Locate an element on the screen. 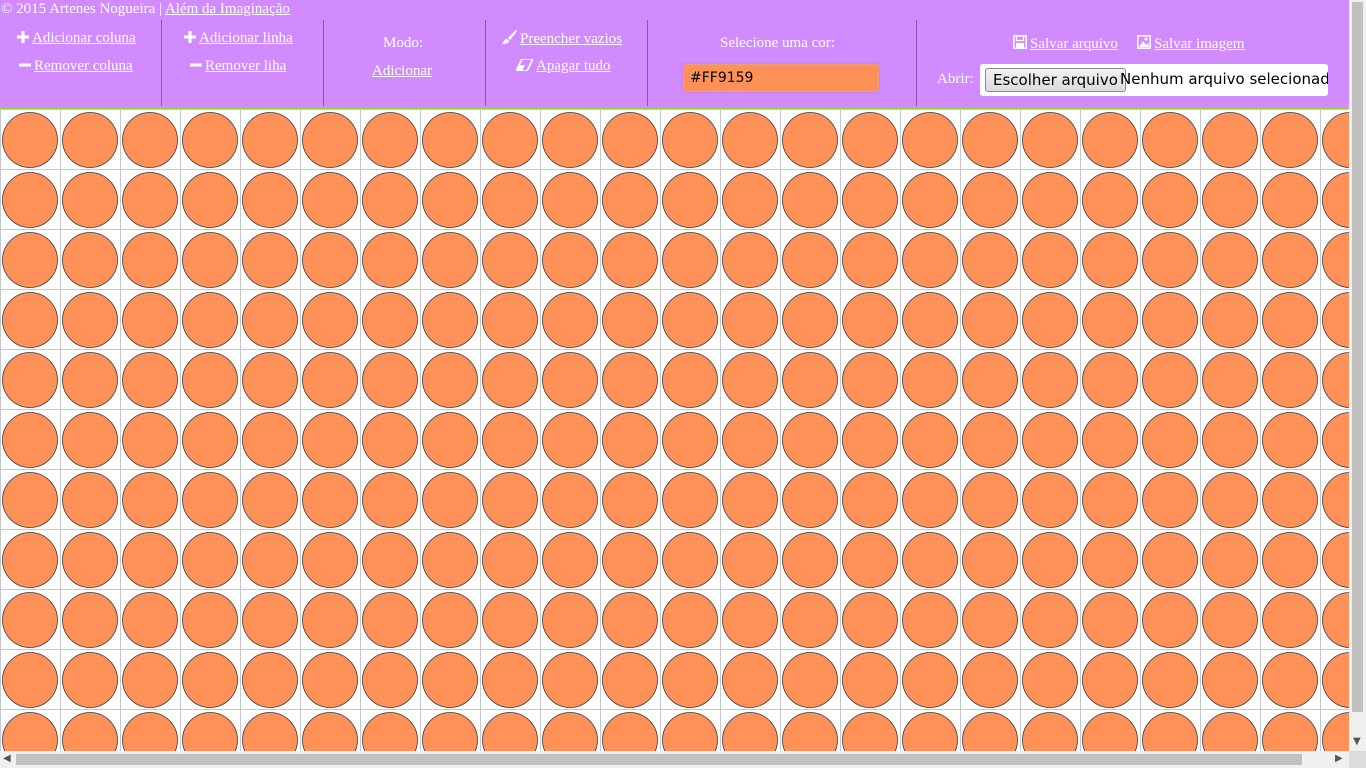  credit-link: Além da Imaginação is located at coordinates (227, 9).